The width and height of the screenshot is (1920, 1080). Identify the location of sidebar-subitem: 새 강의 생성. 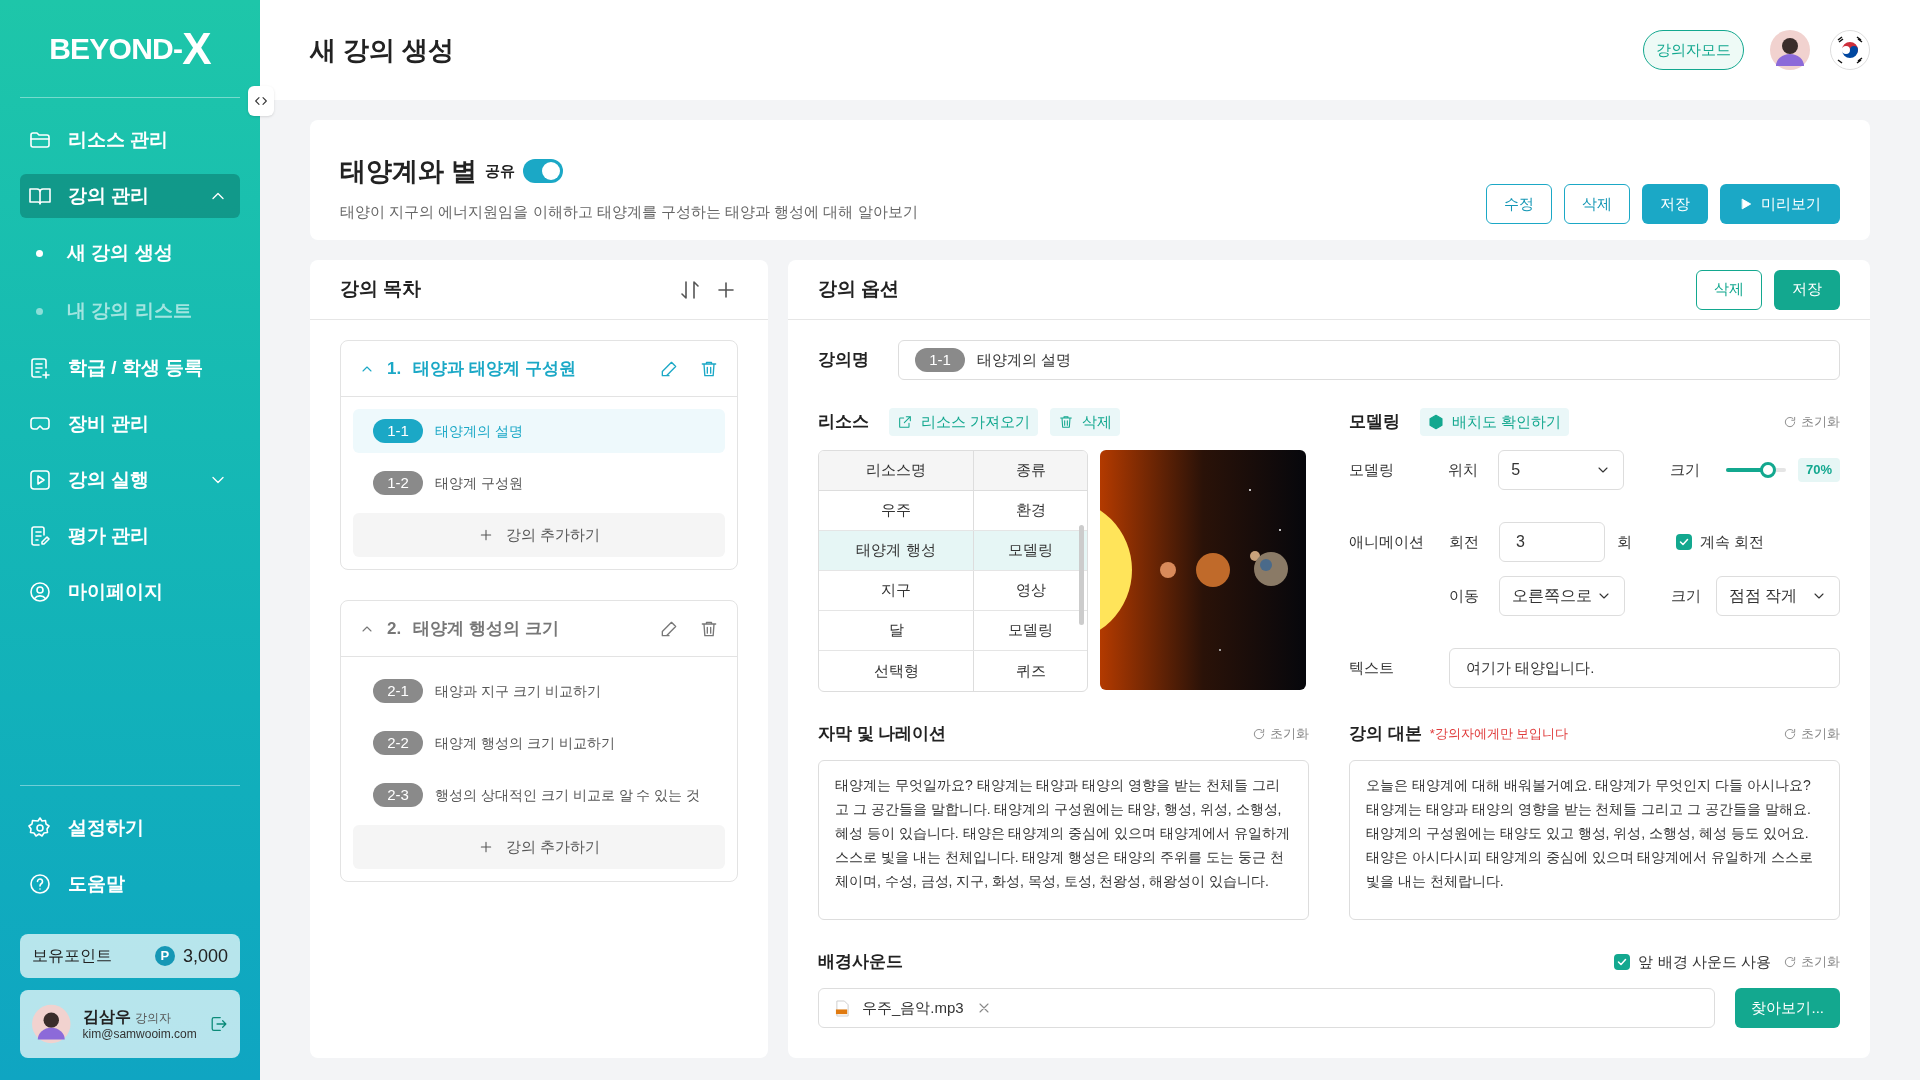
(130, 253).